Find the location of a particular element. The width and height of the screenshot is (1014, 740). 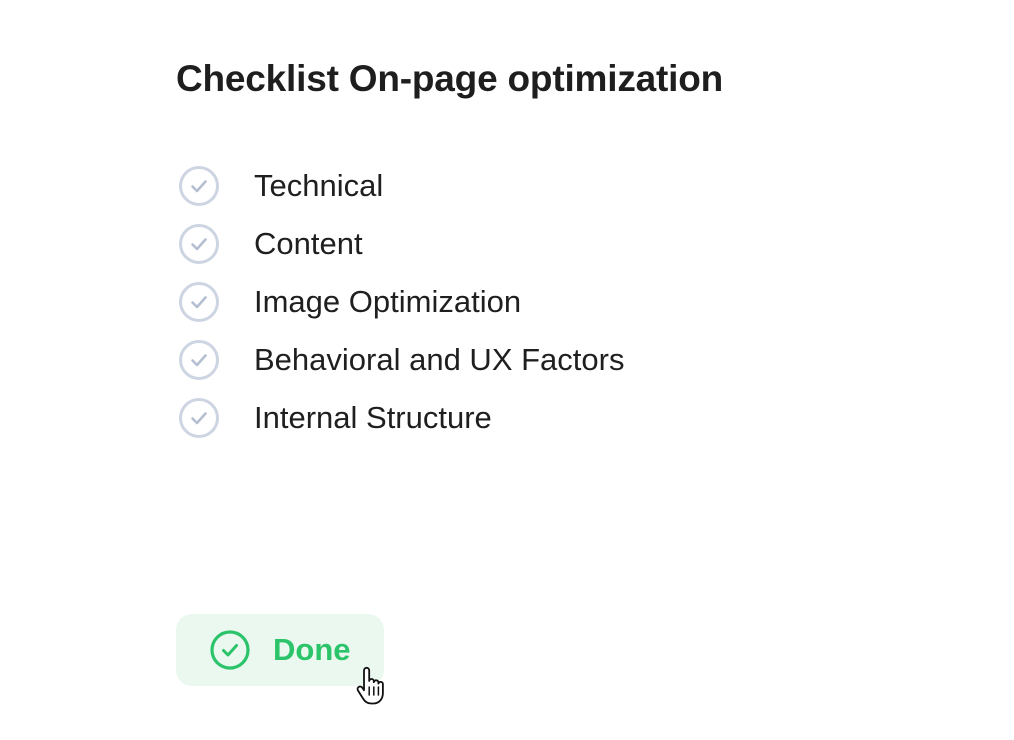

checklist-item-label: Content is located at coordinates (308, 243).